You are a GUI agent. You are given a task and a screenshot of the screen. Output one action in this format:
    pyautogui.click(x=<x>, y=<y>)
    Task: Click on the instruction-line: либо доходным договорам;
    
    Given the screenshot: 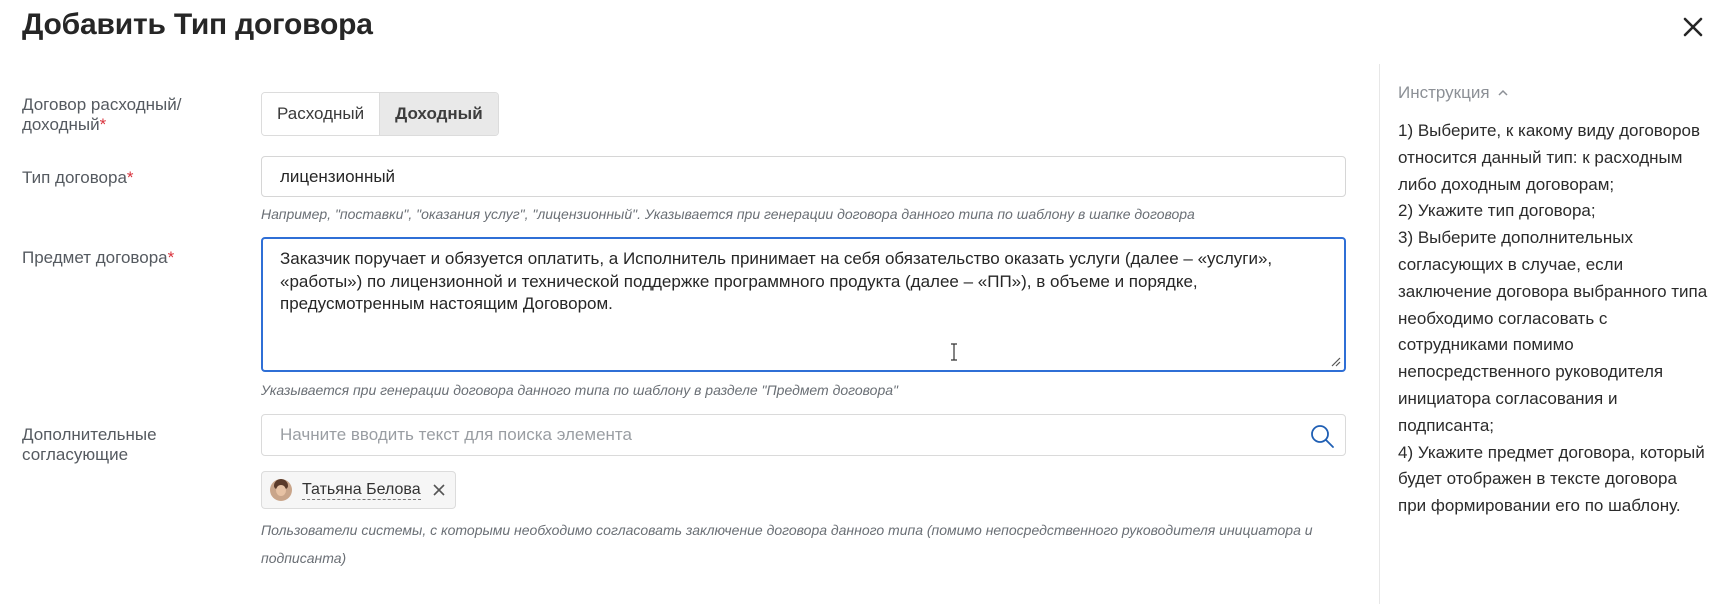 What is the action you would take?
    pyautogui.click(x=1506, y=184)
    